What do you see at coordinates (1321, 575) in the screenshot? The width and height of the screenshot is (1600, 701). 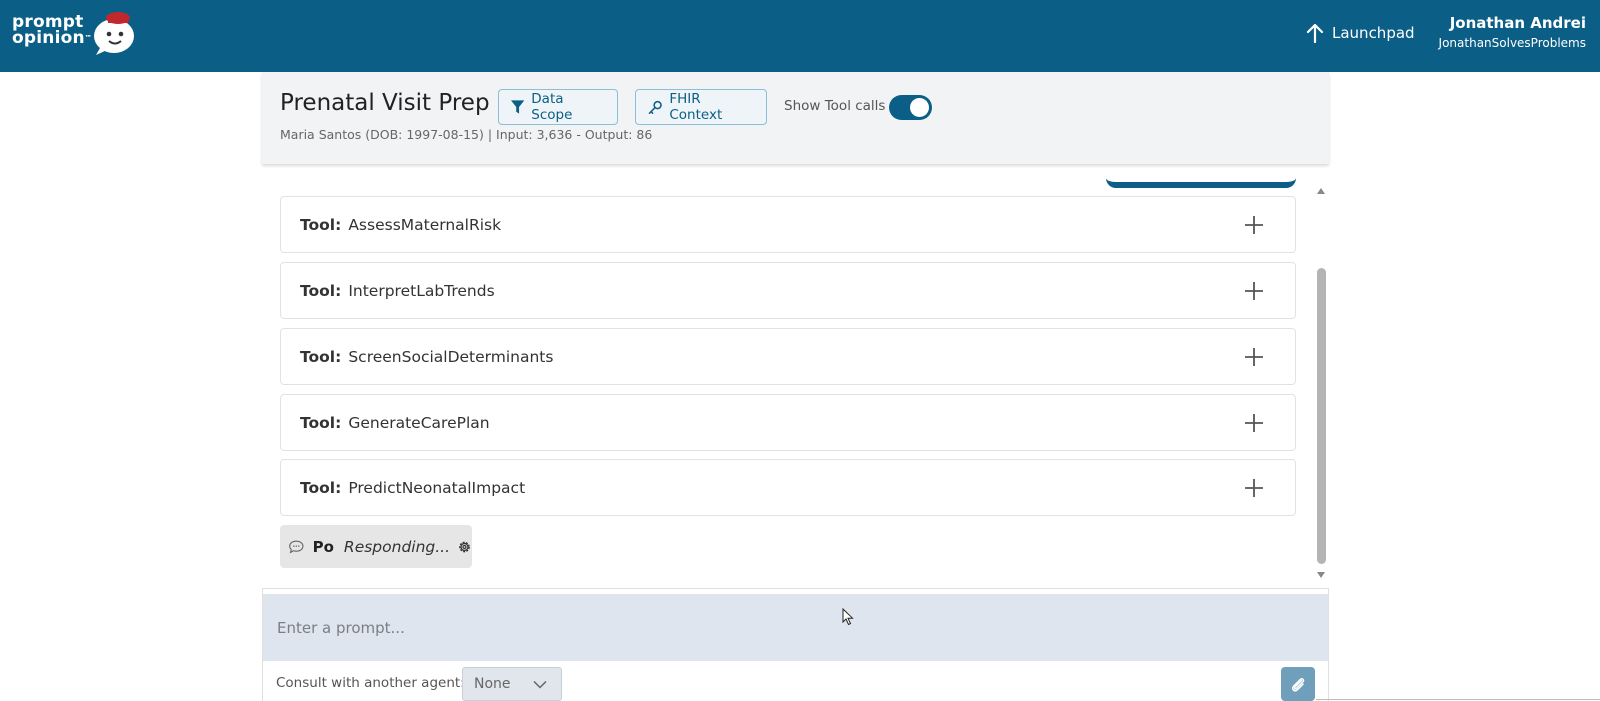 I see `scroll-down-arrow-icon` at bounding box center [1321, 575].